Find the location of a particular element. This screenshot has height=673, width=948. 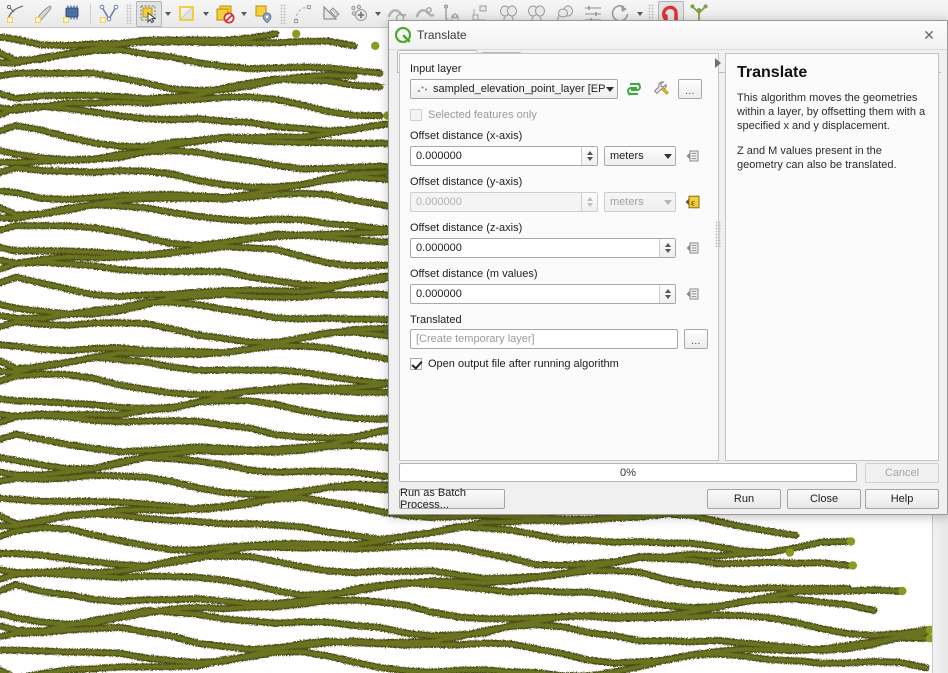

cancel-button: Cancel is located at coordinates (902, 473).